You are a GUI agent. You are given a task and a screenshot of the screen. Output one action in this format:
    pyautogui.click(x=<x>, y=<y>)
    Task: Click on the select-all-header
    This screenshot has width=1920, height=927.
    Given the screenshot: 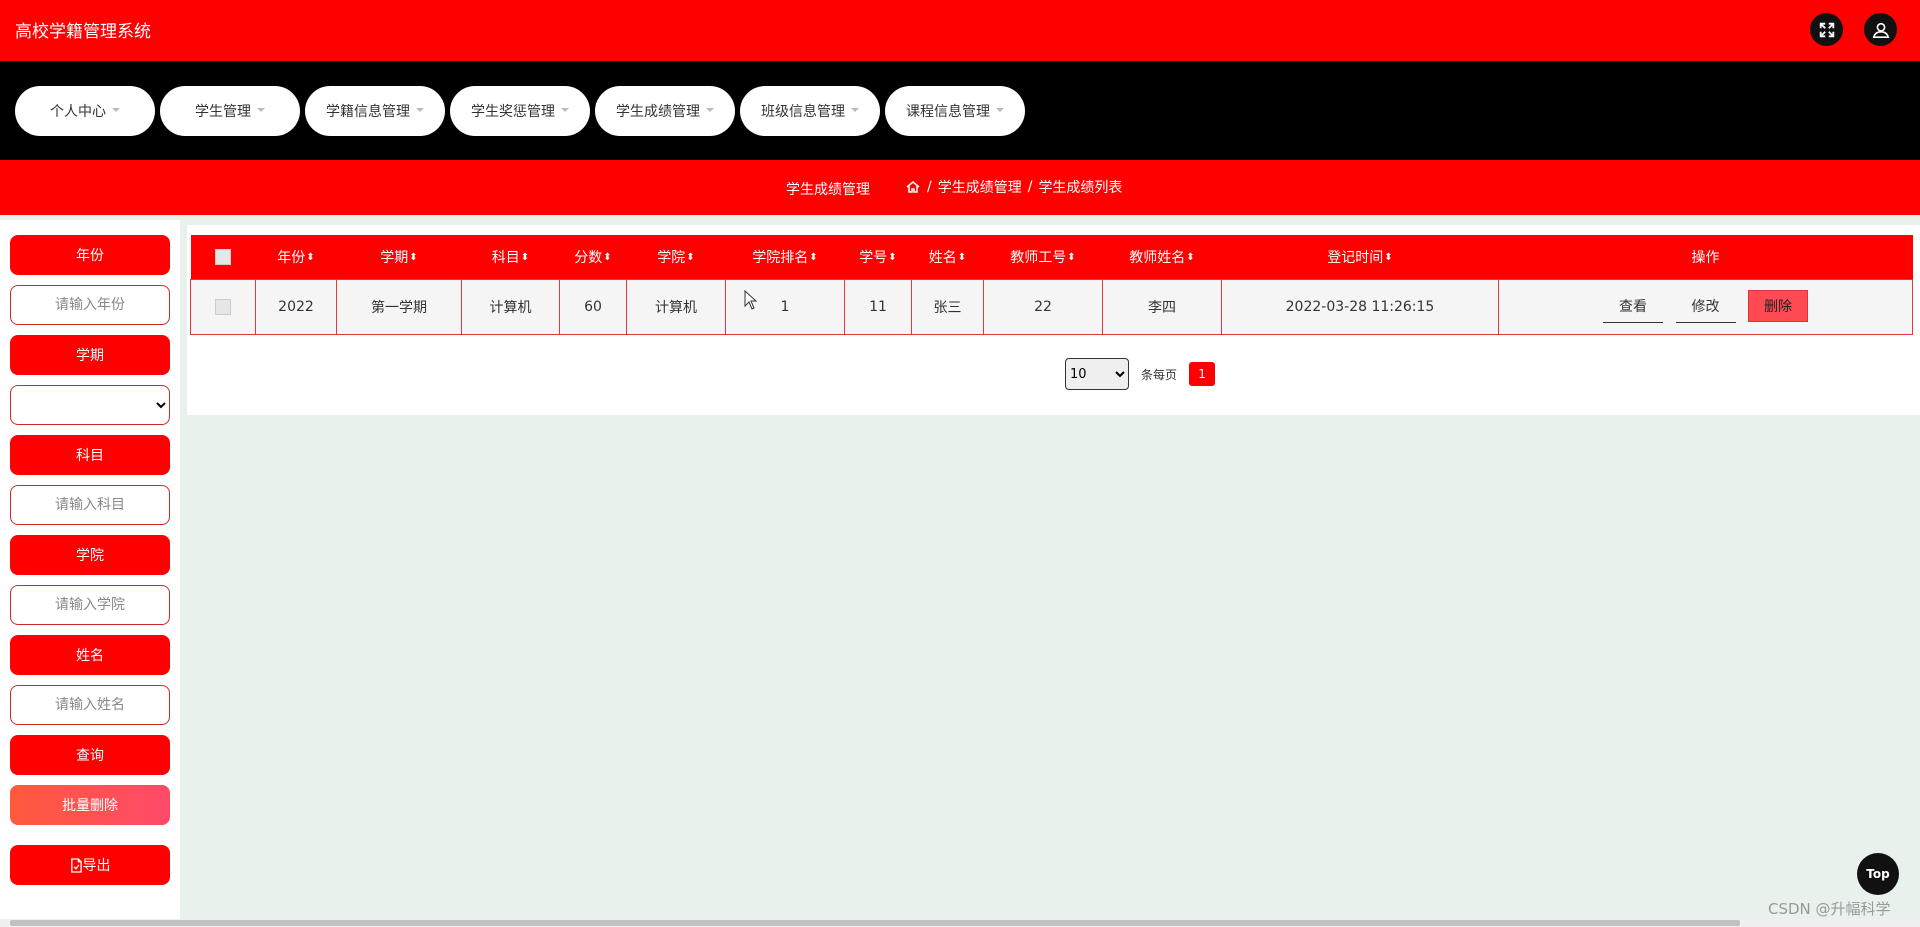 What is the action you would take?
    pyautogui.click(x=223, y=257)
    